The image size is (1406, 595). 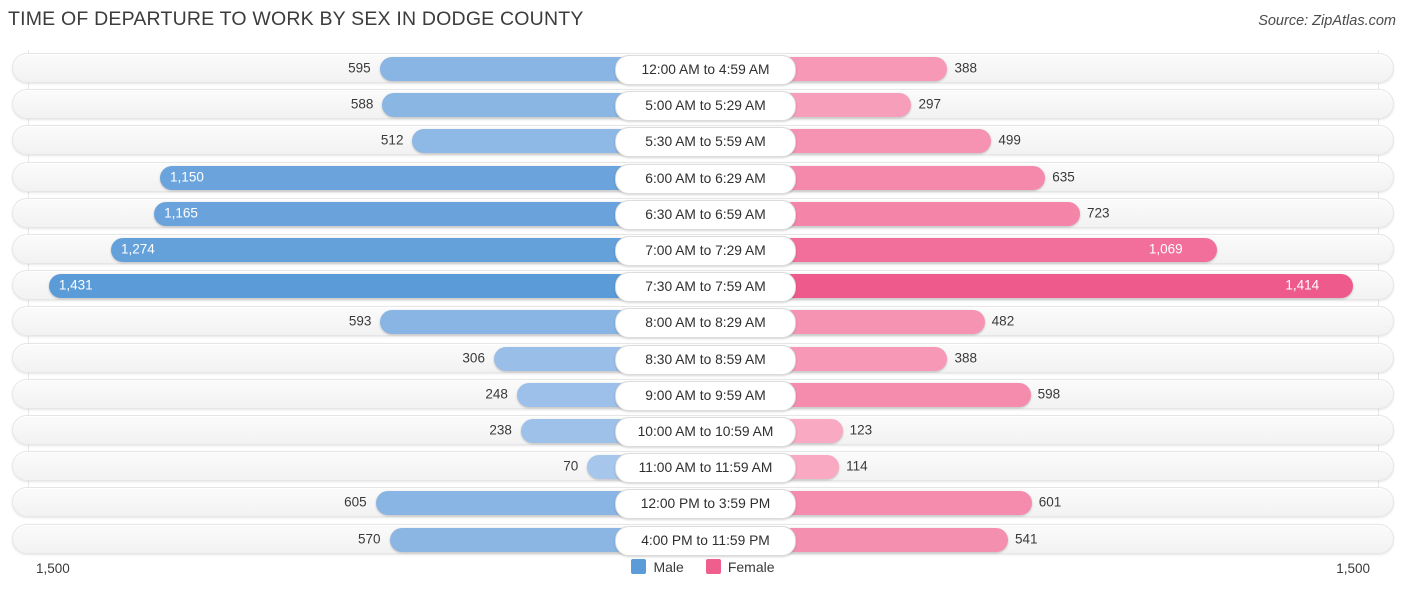 I want to click on bar-value-male: 570, so click(x=369, y=538).